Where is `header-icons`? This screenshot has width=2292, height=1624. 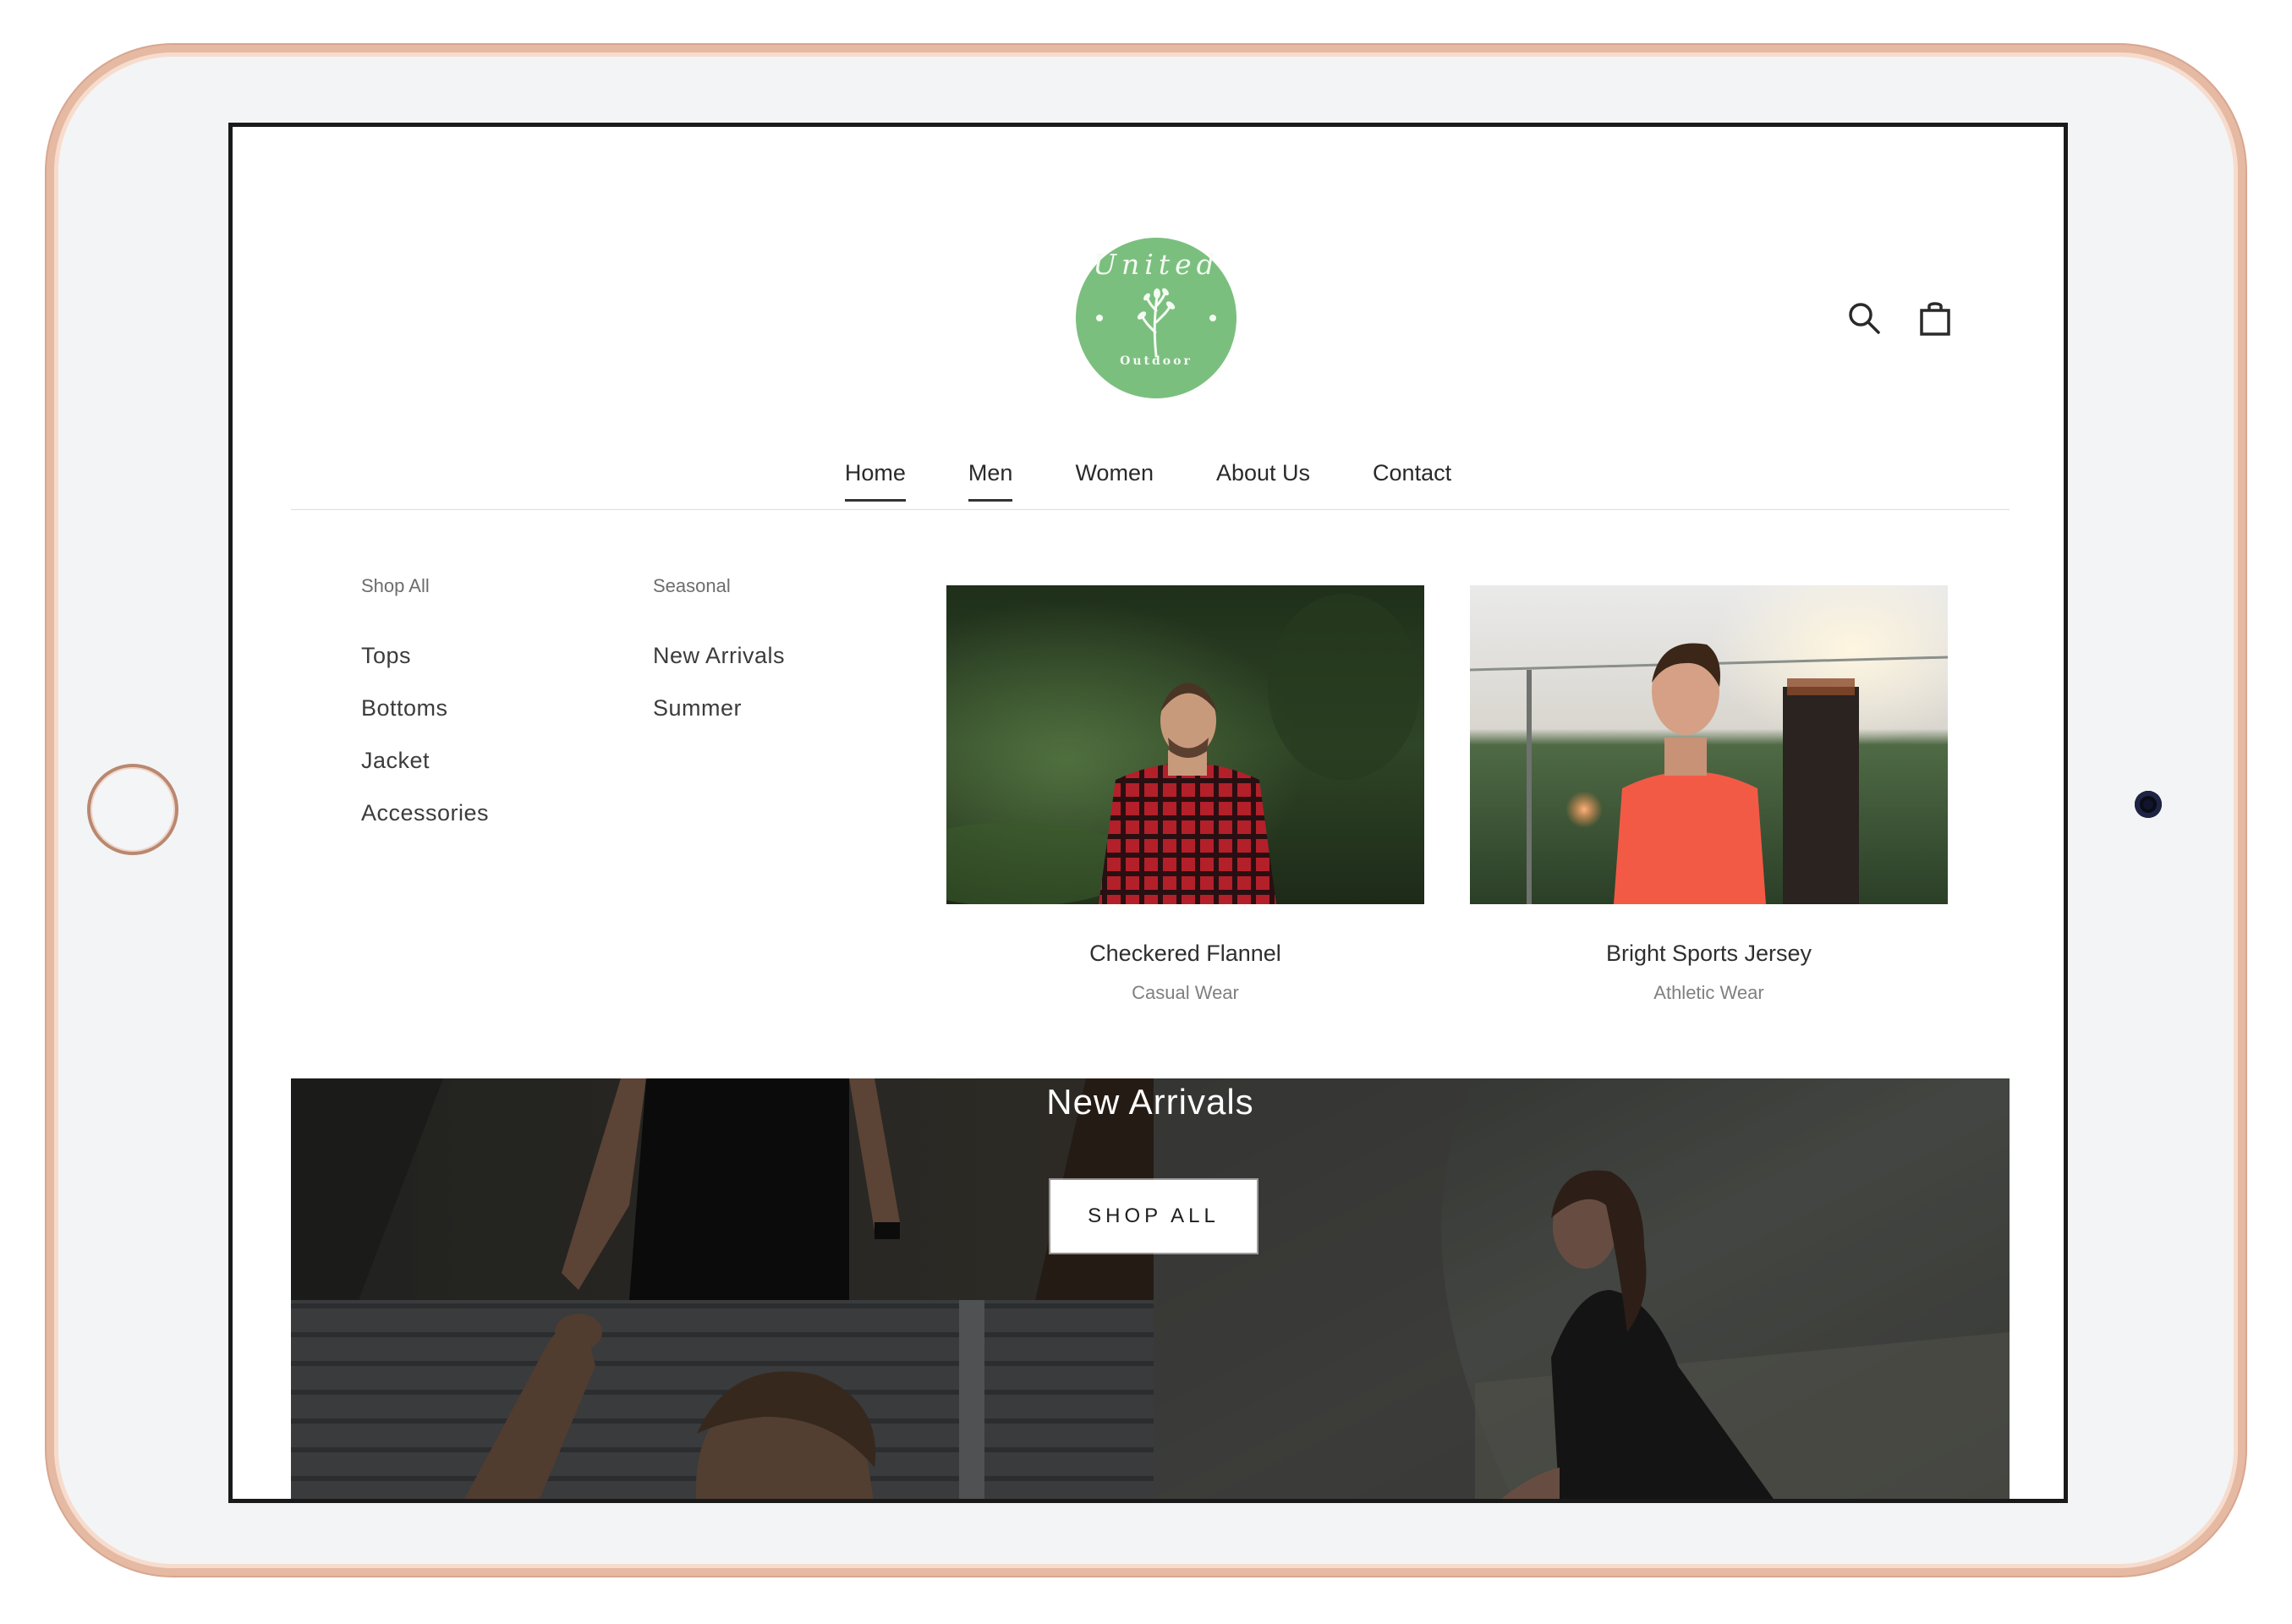
header-icons is located at coordinates (1899, 318).